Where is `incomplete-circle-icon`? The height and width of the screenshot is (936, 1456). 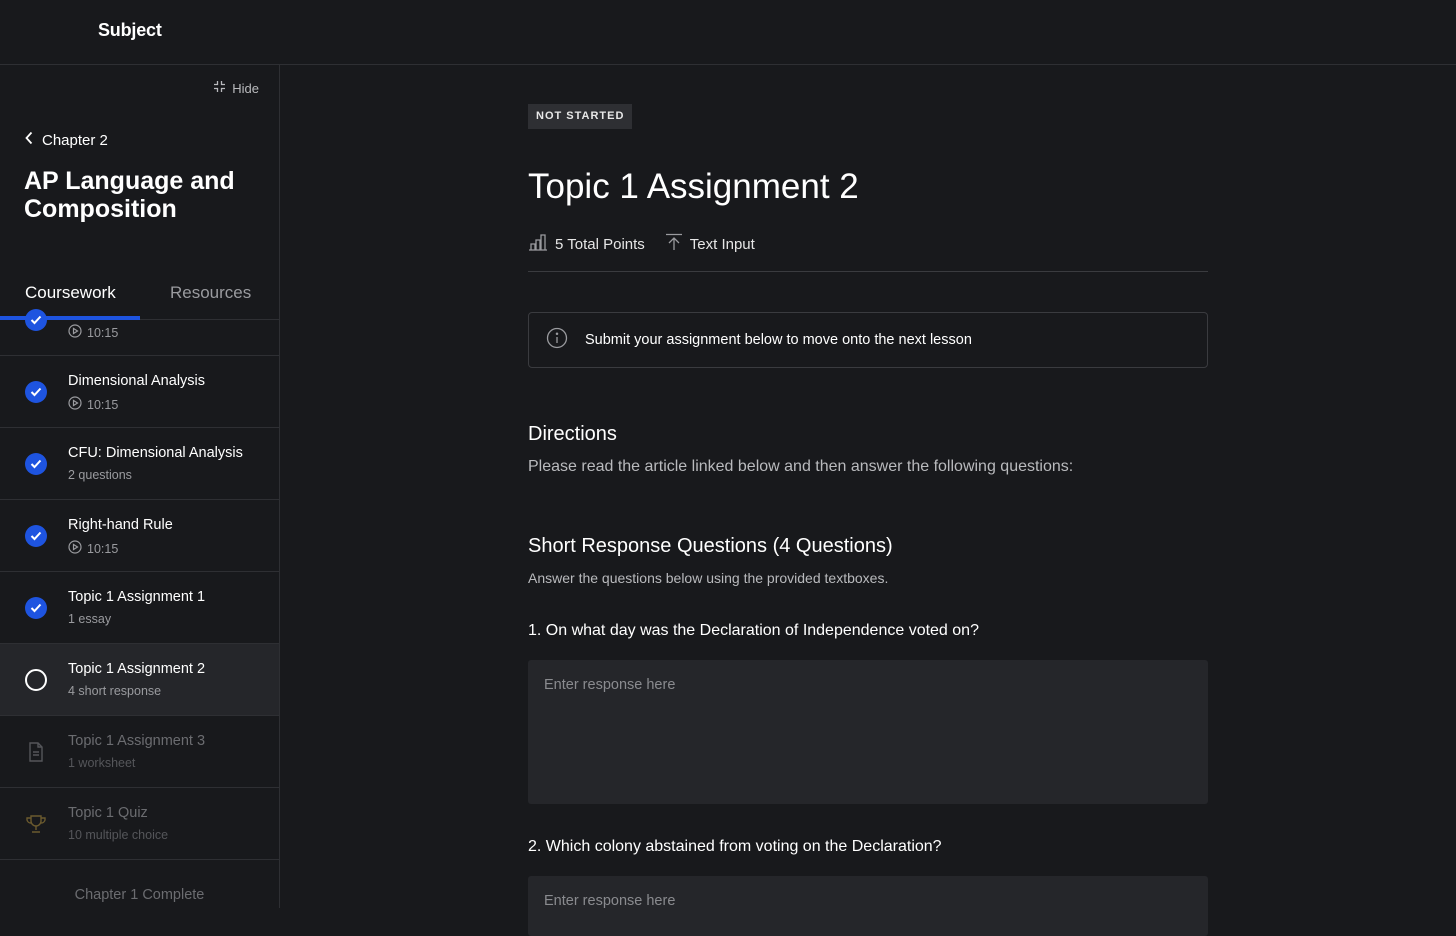
incomplete-circle-icon is located at coordinates (36, 680).